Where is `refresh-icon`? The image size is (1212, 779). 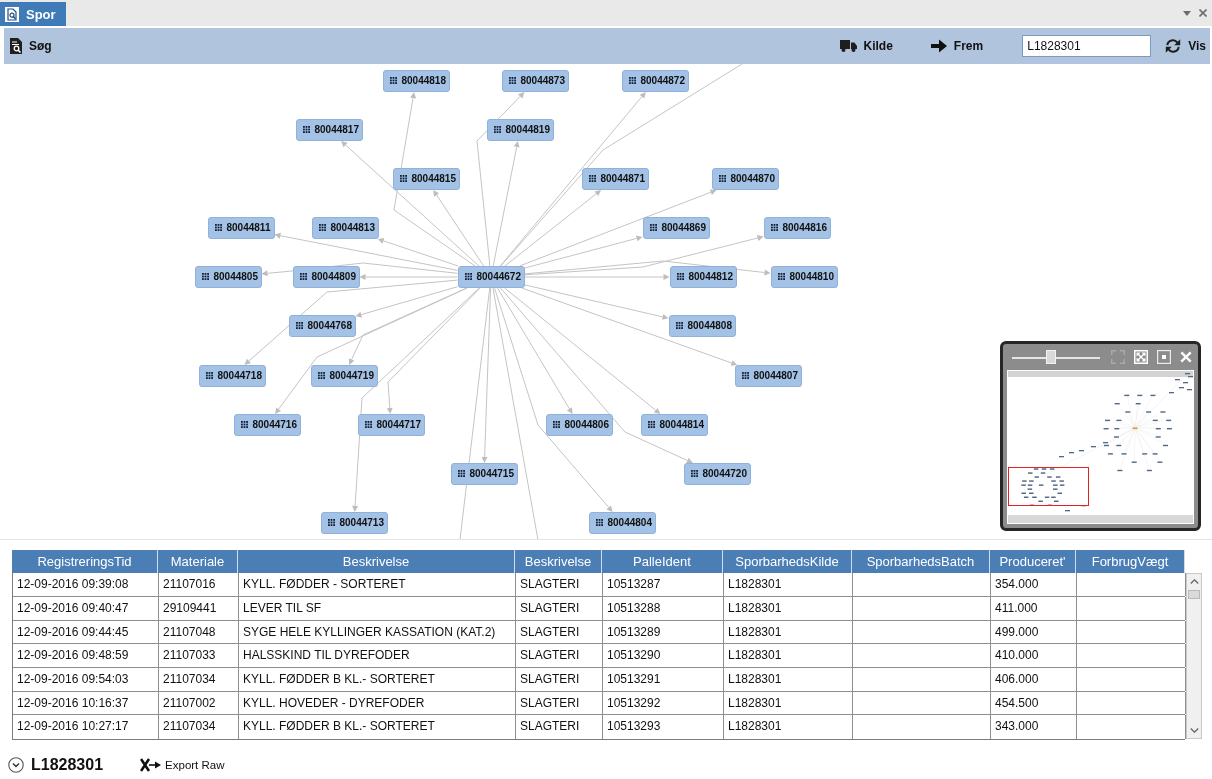
refresh-icon is located at coordinates (1173, 45).